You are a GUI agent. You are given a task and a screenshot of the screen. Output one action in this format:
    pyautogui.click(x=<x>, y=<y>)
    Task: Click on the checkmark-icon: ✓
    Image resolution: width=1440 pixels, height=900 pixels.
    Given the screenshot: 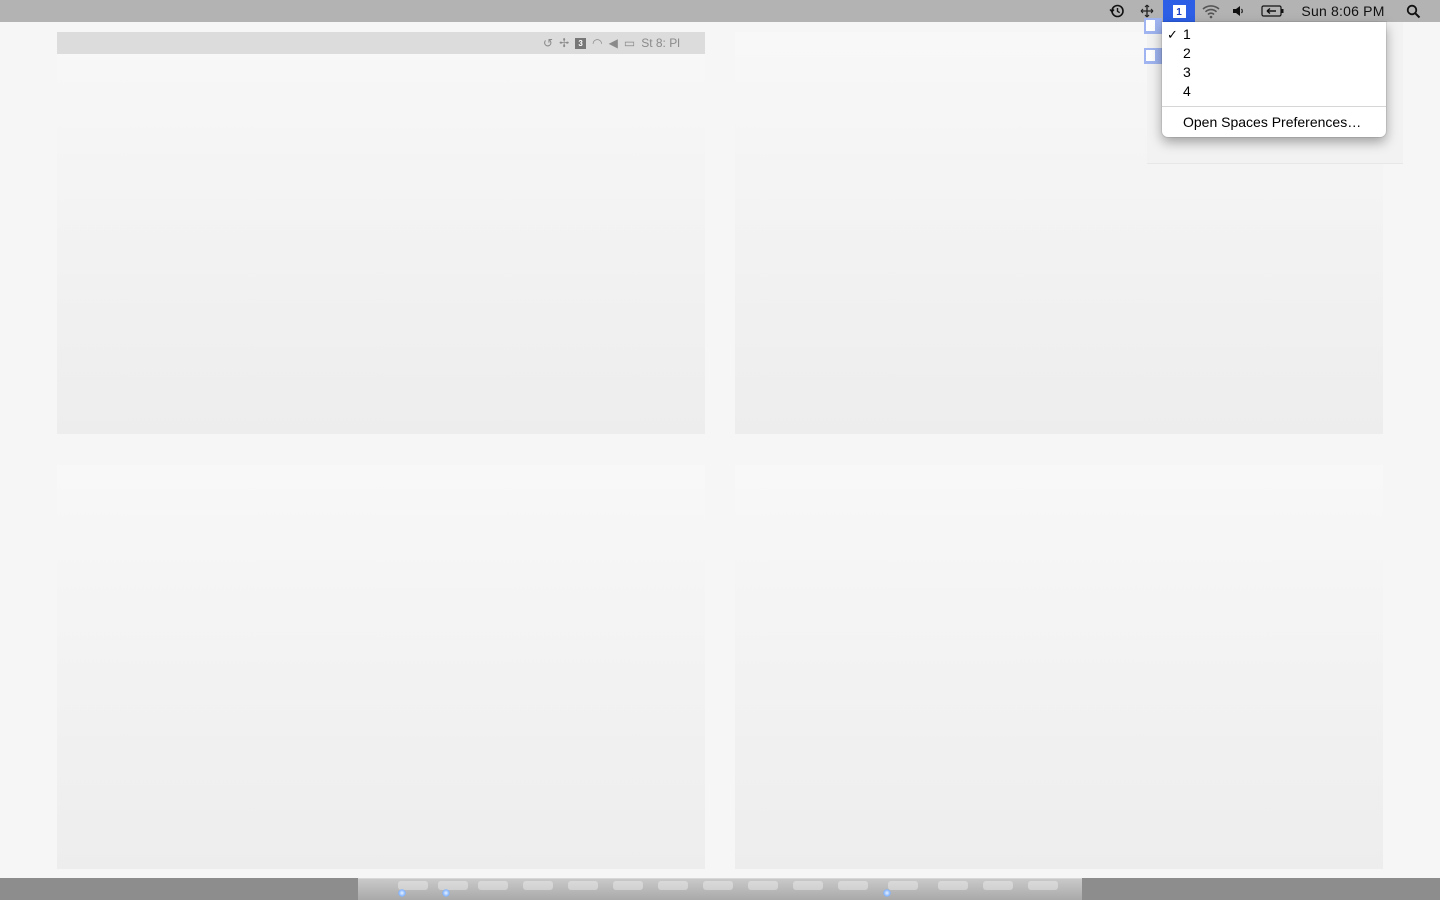 What is the action you would take?
    pyautogui.click(x=1172, y=34)
    